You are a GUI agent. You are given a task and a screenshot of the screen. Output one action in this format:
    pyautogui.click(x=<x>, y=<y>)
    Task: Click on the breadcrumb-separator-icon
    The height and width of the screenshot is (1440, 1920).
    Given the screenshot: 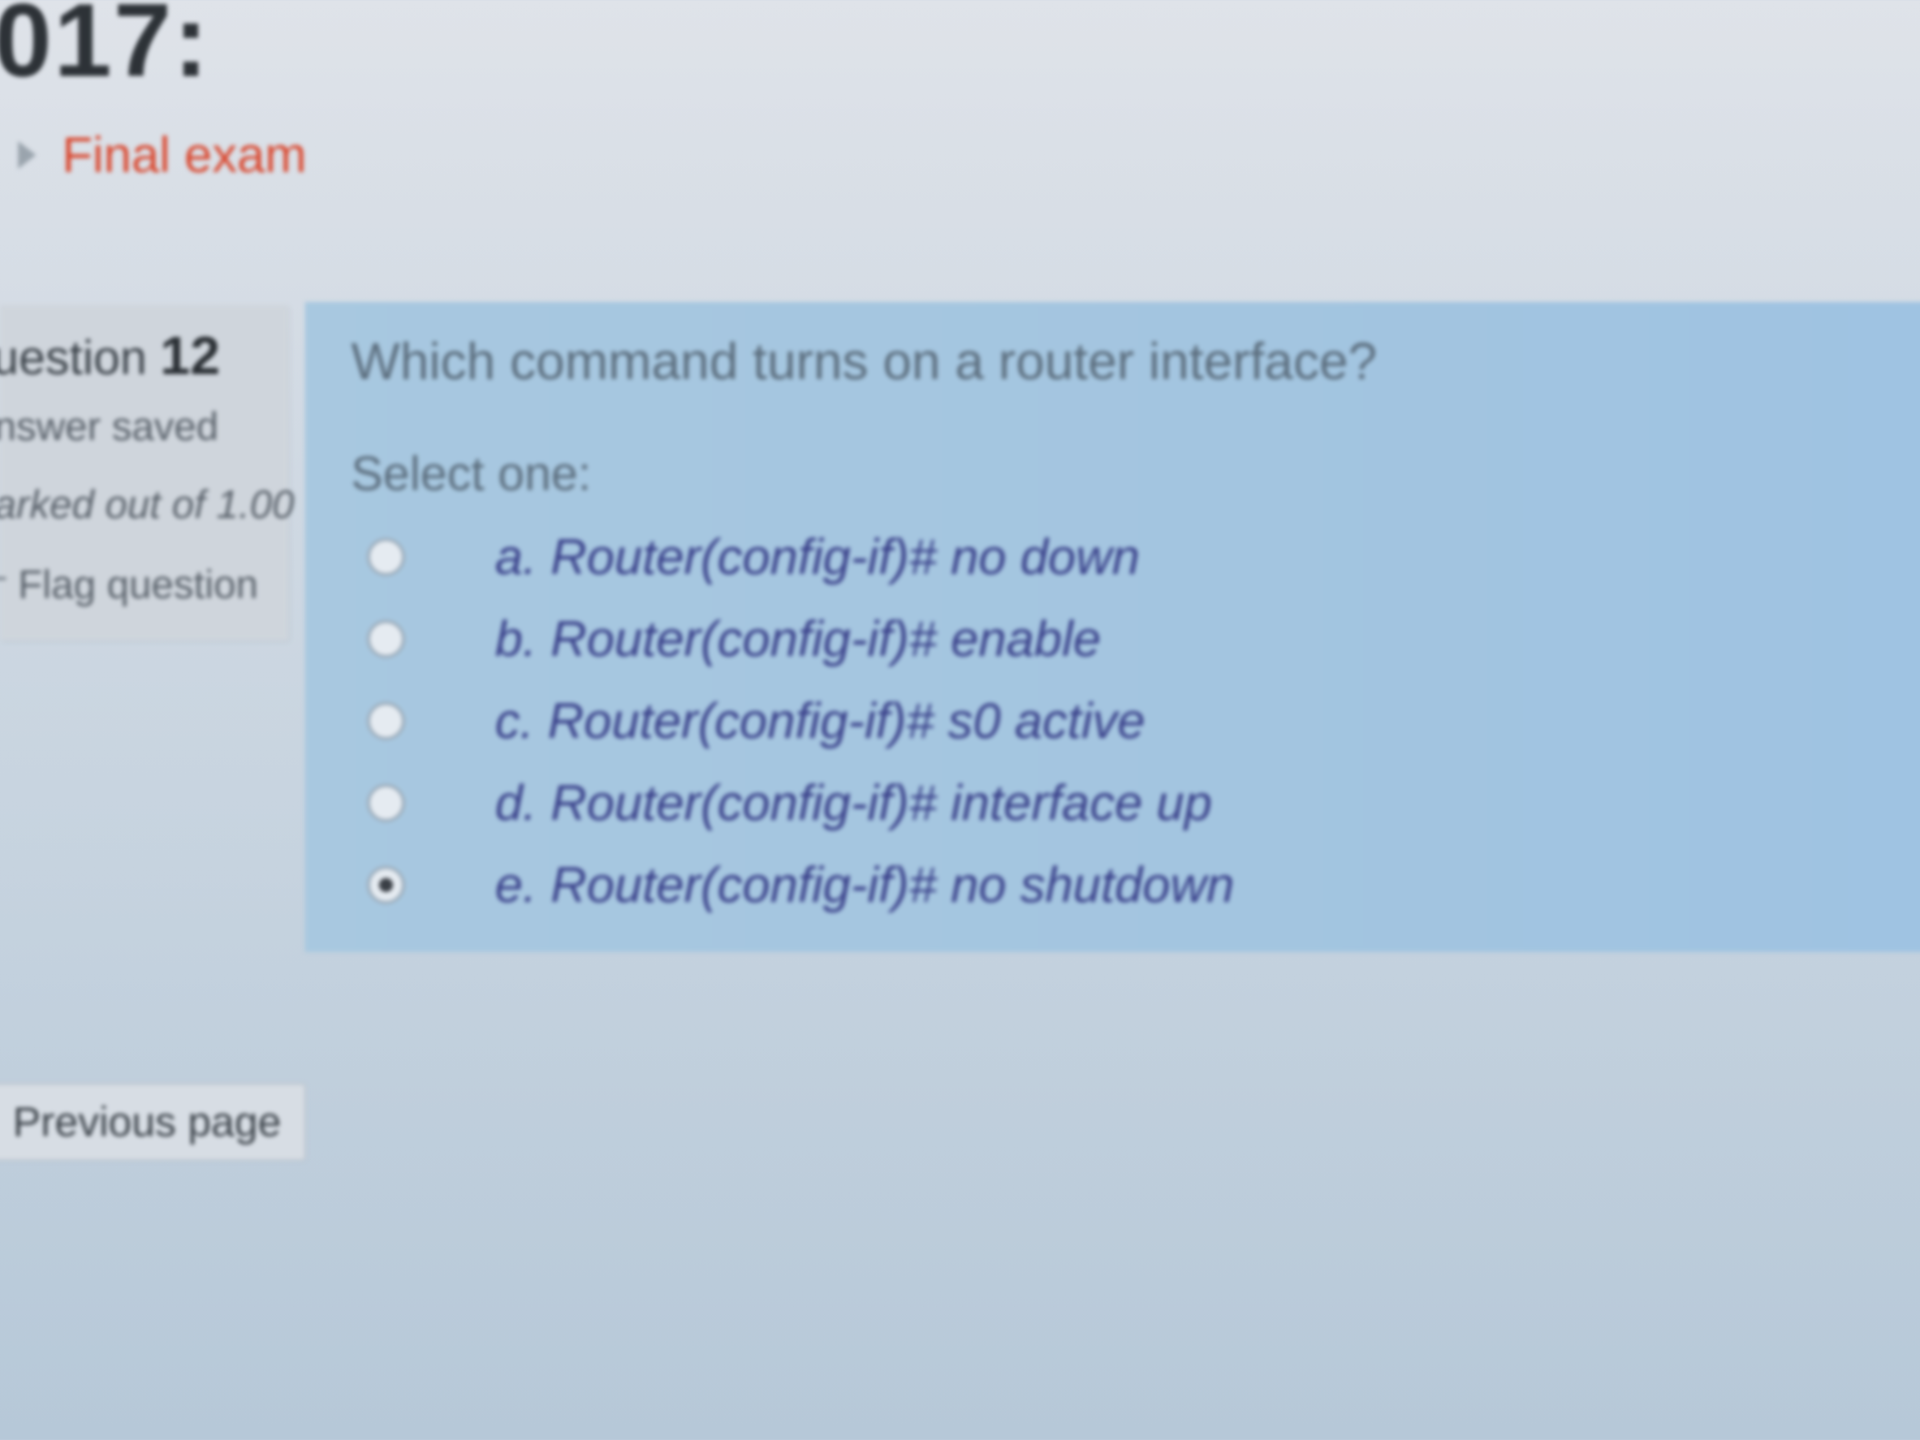 What is the action you would take?
    pyautogui.click(x=27, y=155)
    